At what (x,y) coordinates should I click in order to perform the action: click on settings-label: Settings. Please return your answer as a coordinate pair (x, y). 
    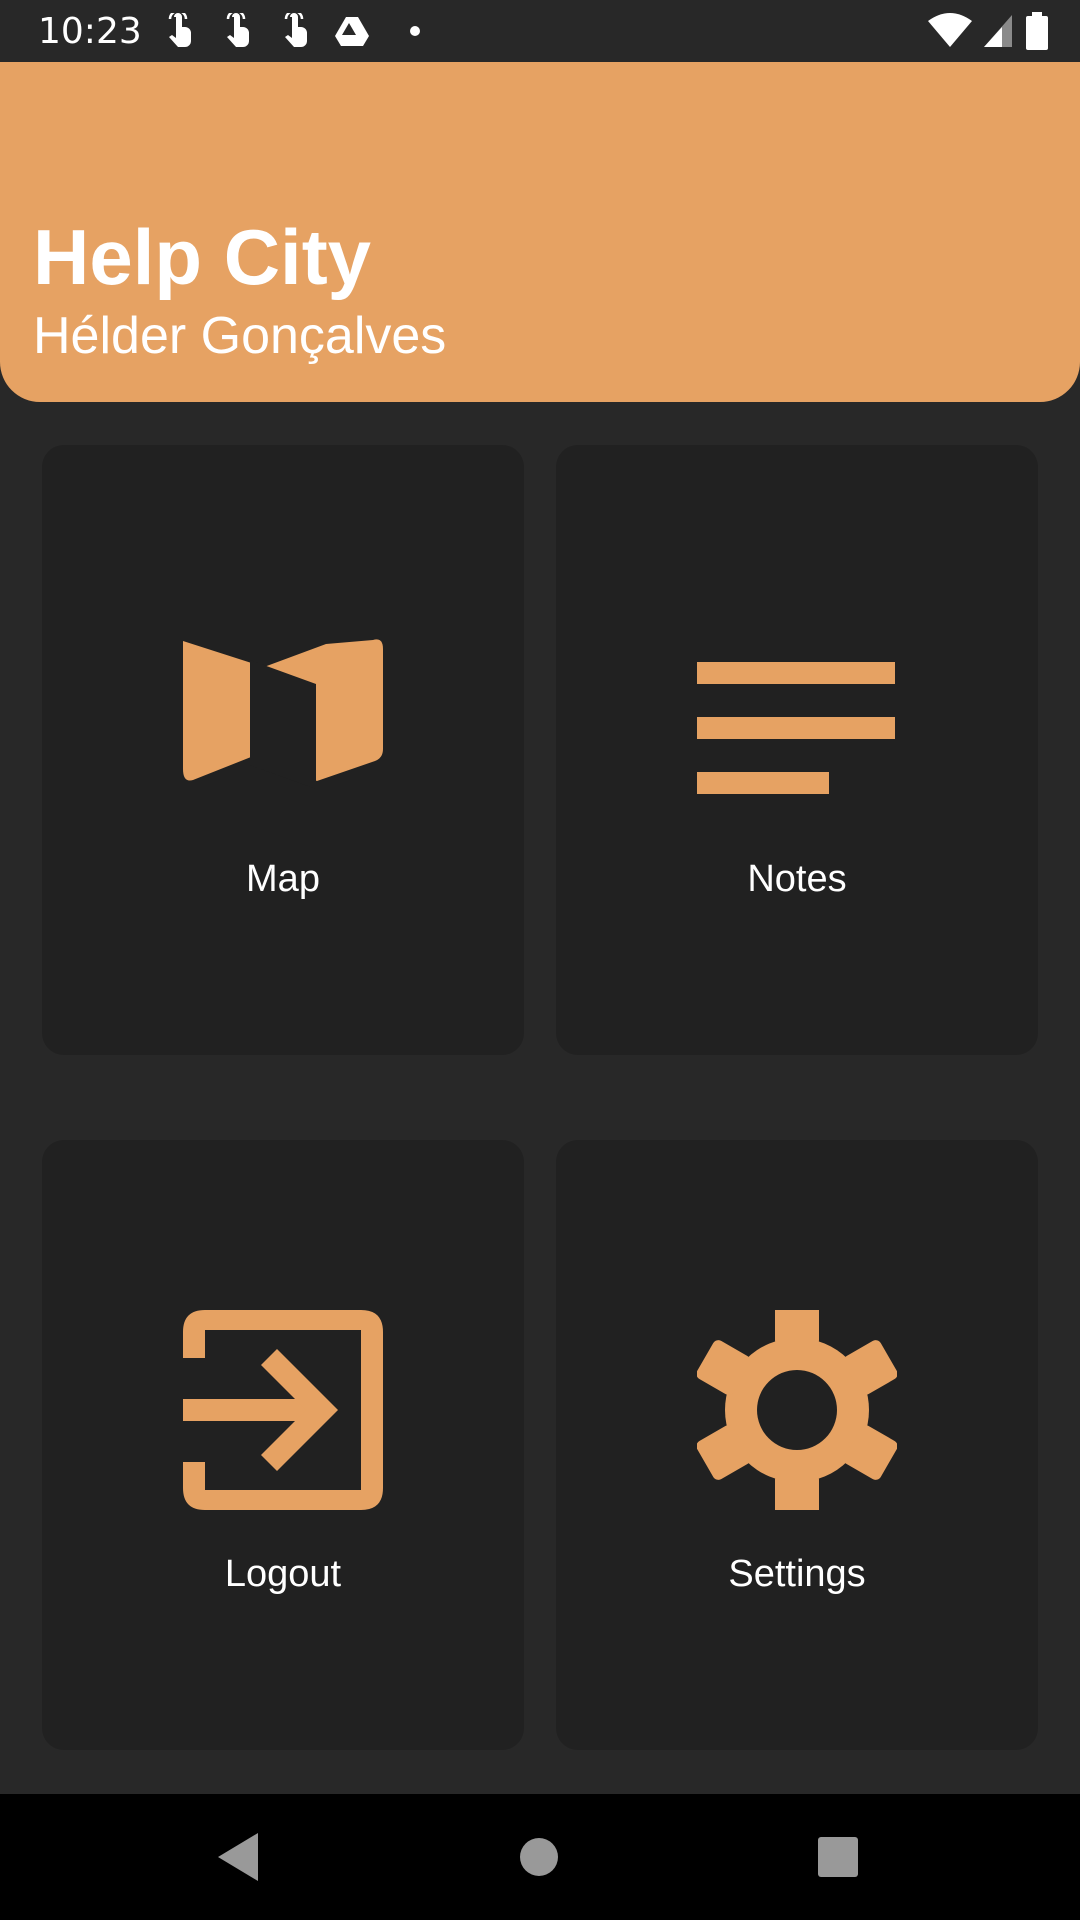
    Looking at the image, I should click on (797, 1574).